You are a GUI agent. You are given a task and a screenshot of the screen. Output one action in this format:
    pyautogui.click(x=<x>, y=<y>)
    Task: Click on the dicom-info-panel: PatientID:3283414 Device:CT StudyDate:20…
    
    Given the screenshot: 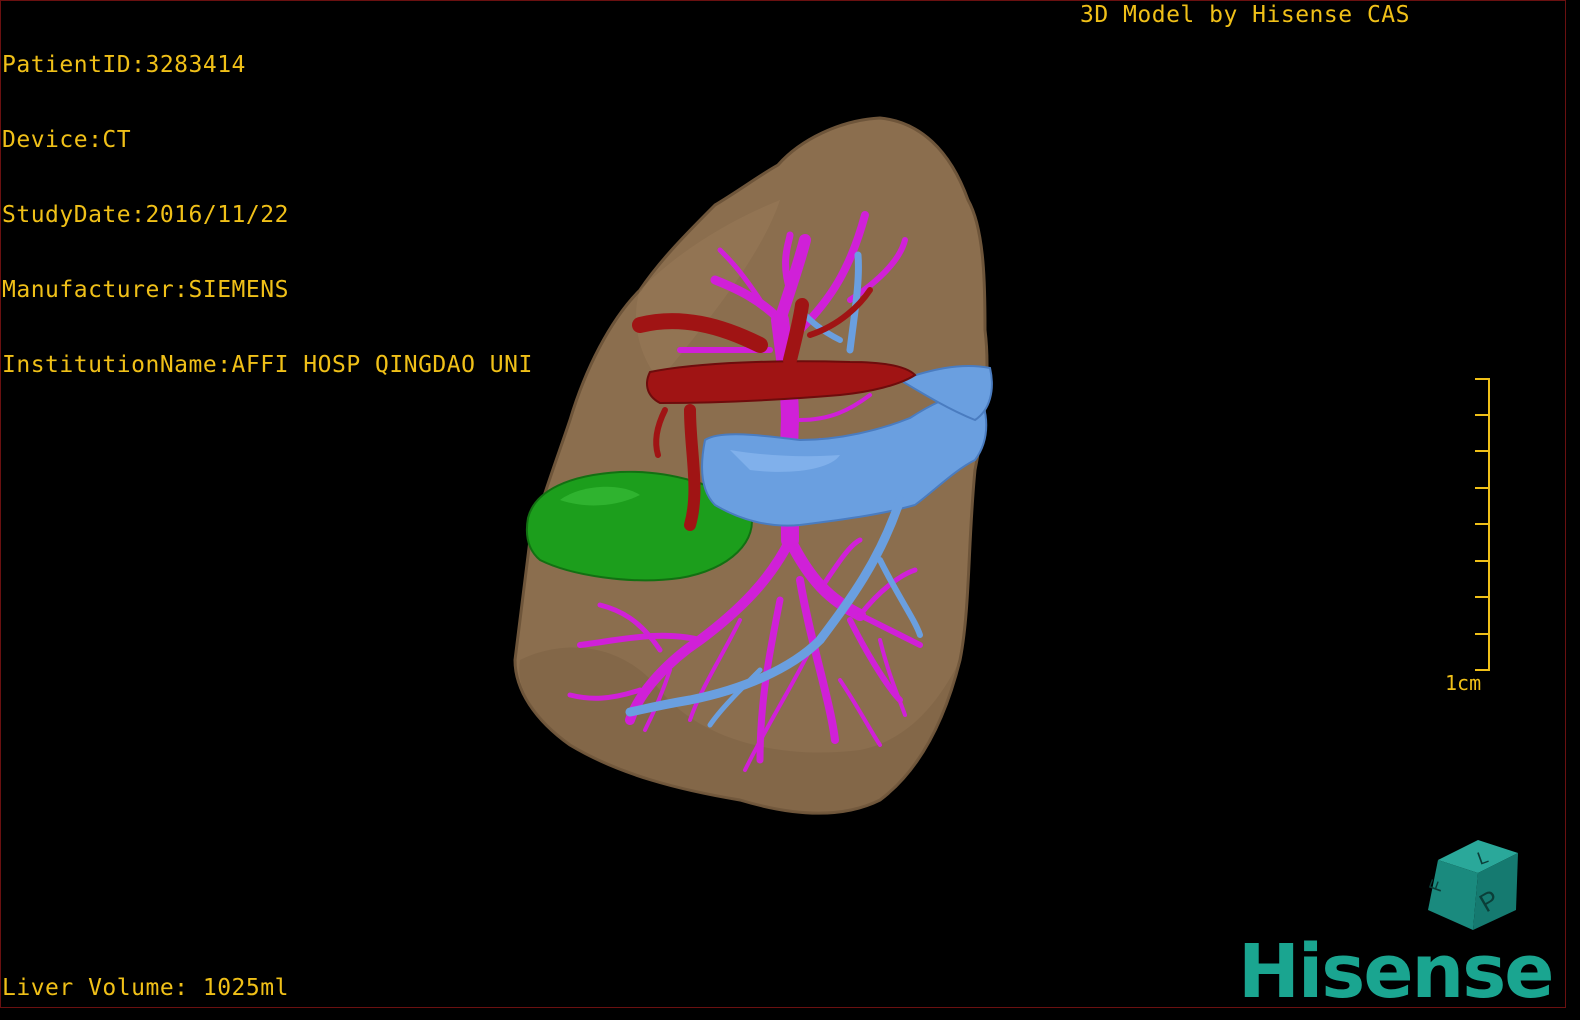 What is the action you would take?
    pyautogui.click(x=267, y=203)
    